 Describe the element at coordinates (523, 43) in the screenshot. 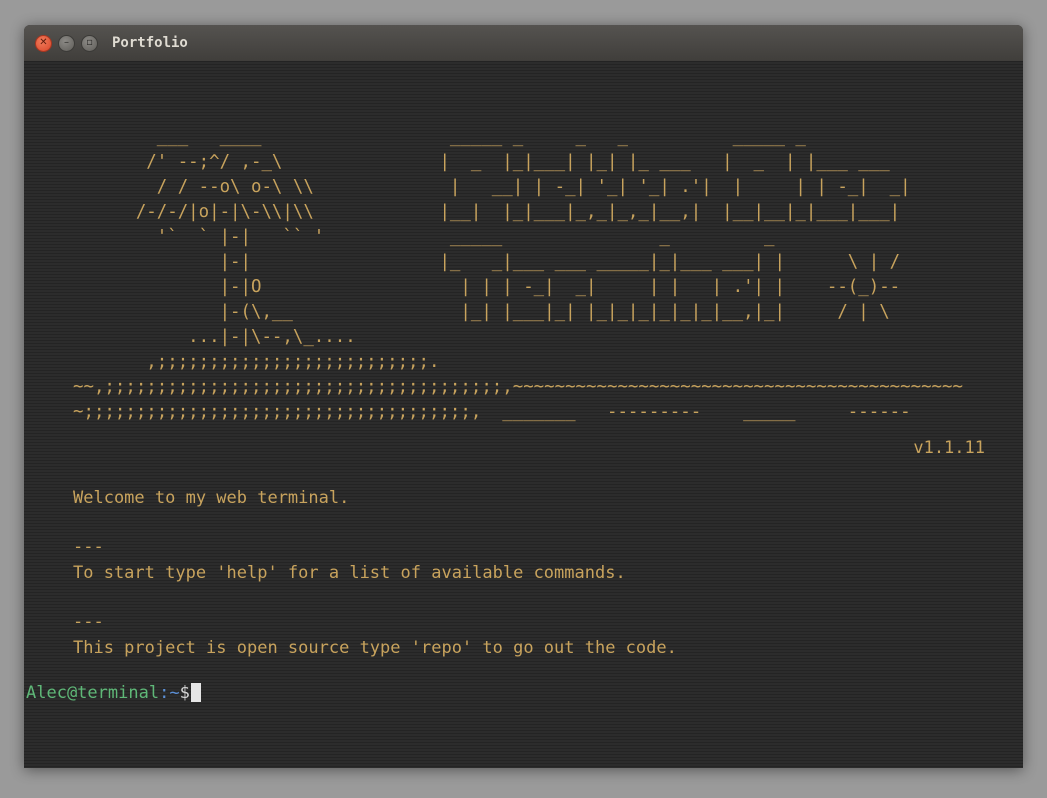

I see `title-bar: ✕ – ▫ Portfolio` at that location.